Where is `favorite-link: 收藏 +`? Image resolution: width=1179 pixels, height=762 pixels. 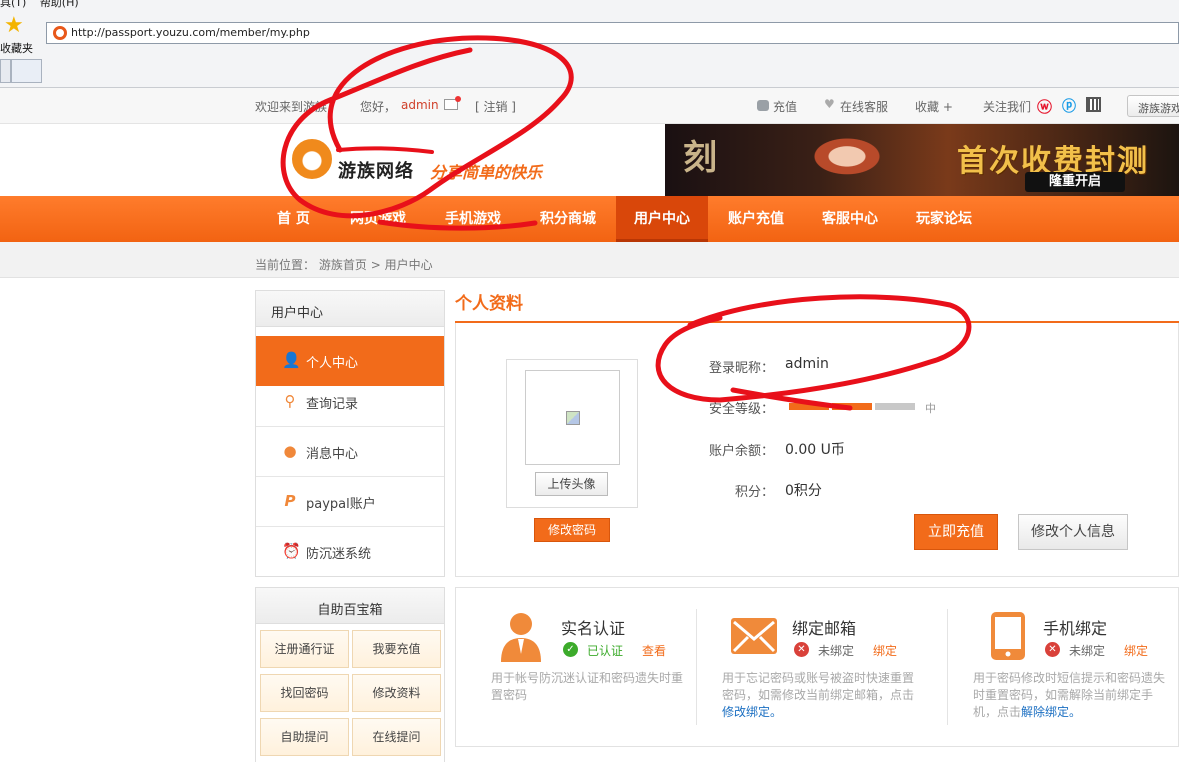
favorite-link: 收藏 + is located at coordinates (934, 106).